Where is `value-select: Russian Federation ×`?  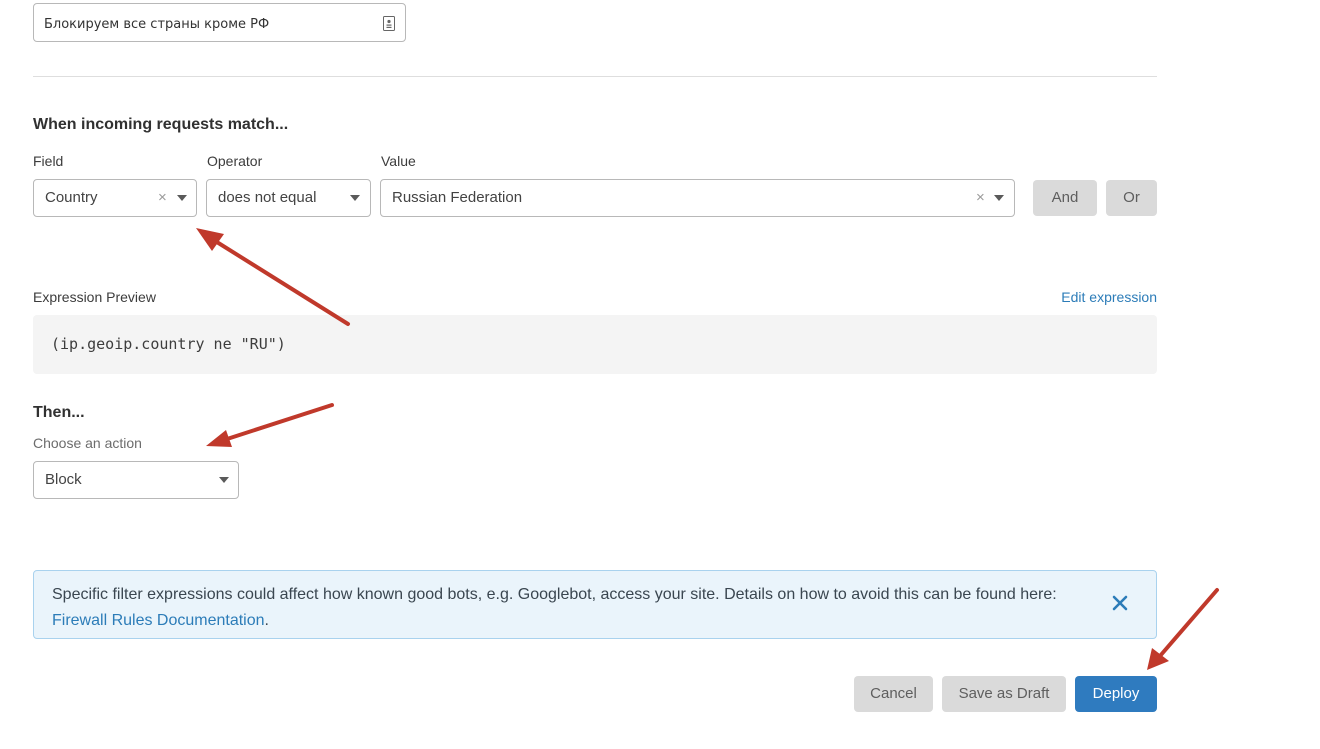 value-select: Russian Federation × is located at coordinates (697, 198).